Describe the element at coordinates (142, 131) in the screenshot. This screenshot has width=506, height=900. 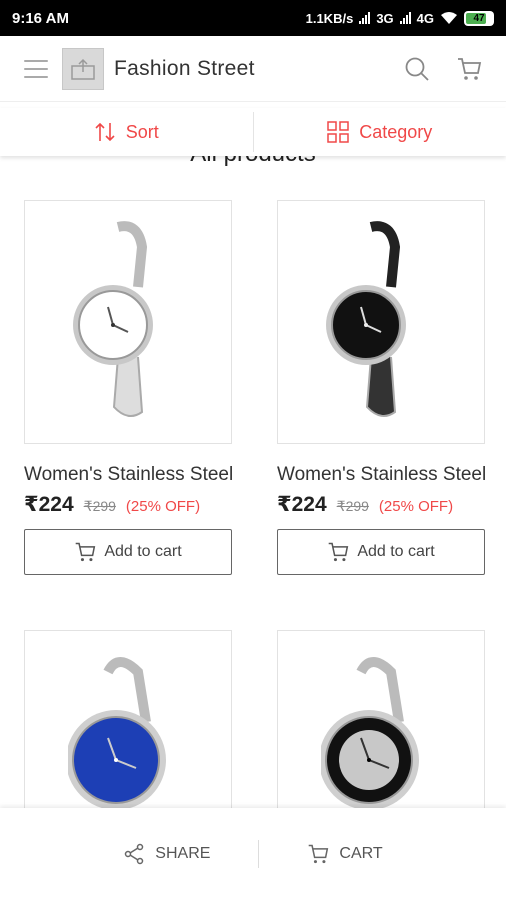
I see `sort-label: Sort` at that location.